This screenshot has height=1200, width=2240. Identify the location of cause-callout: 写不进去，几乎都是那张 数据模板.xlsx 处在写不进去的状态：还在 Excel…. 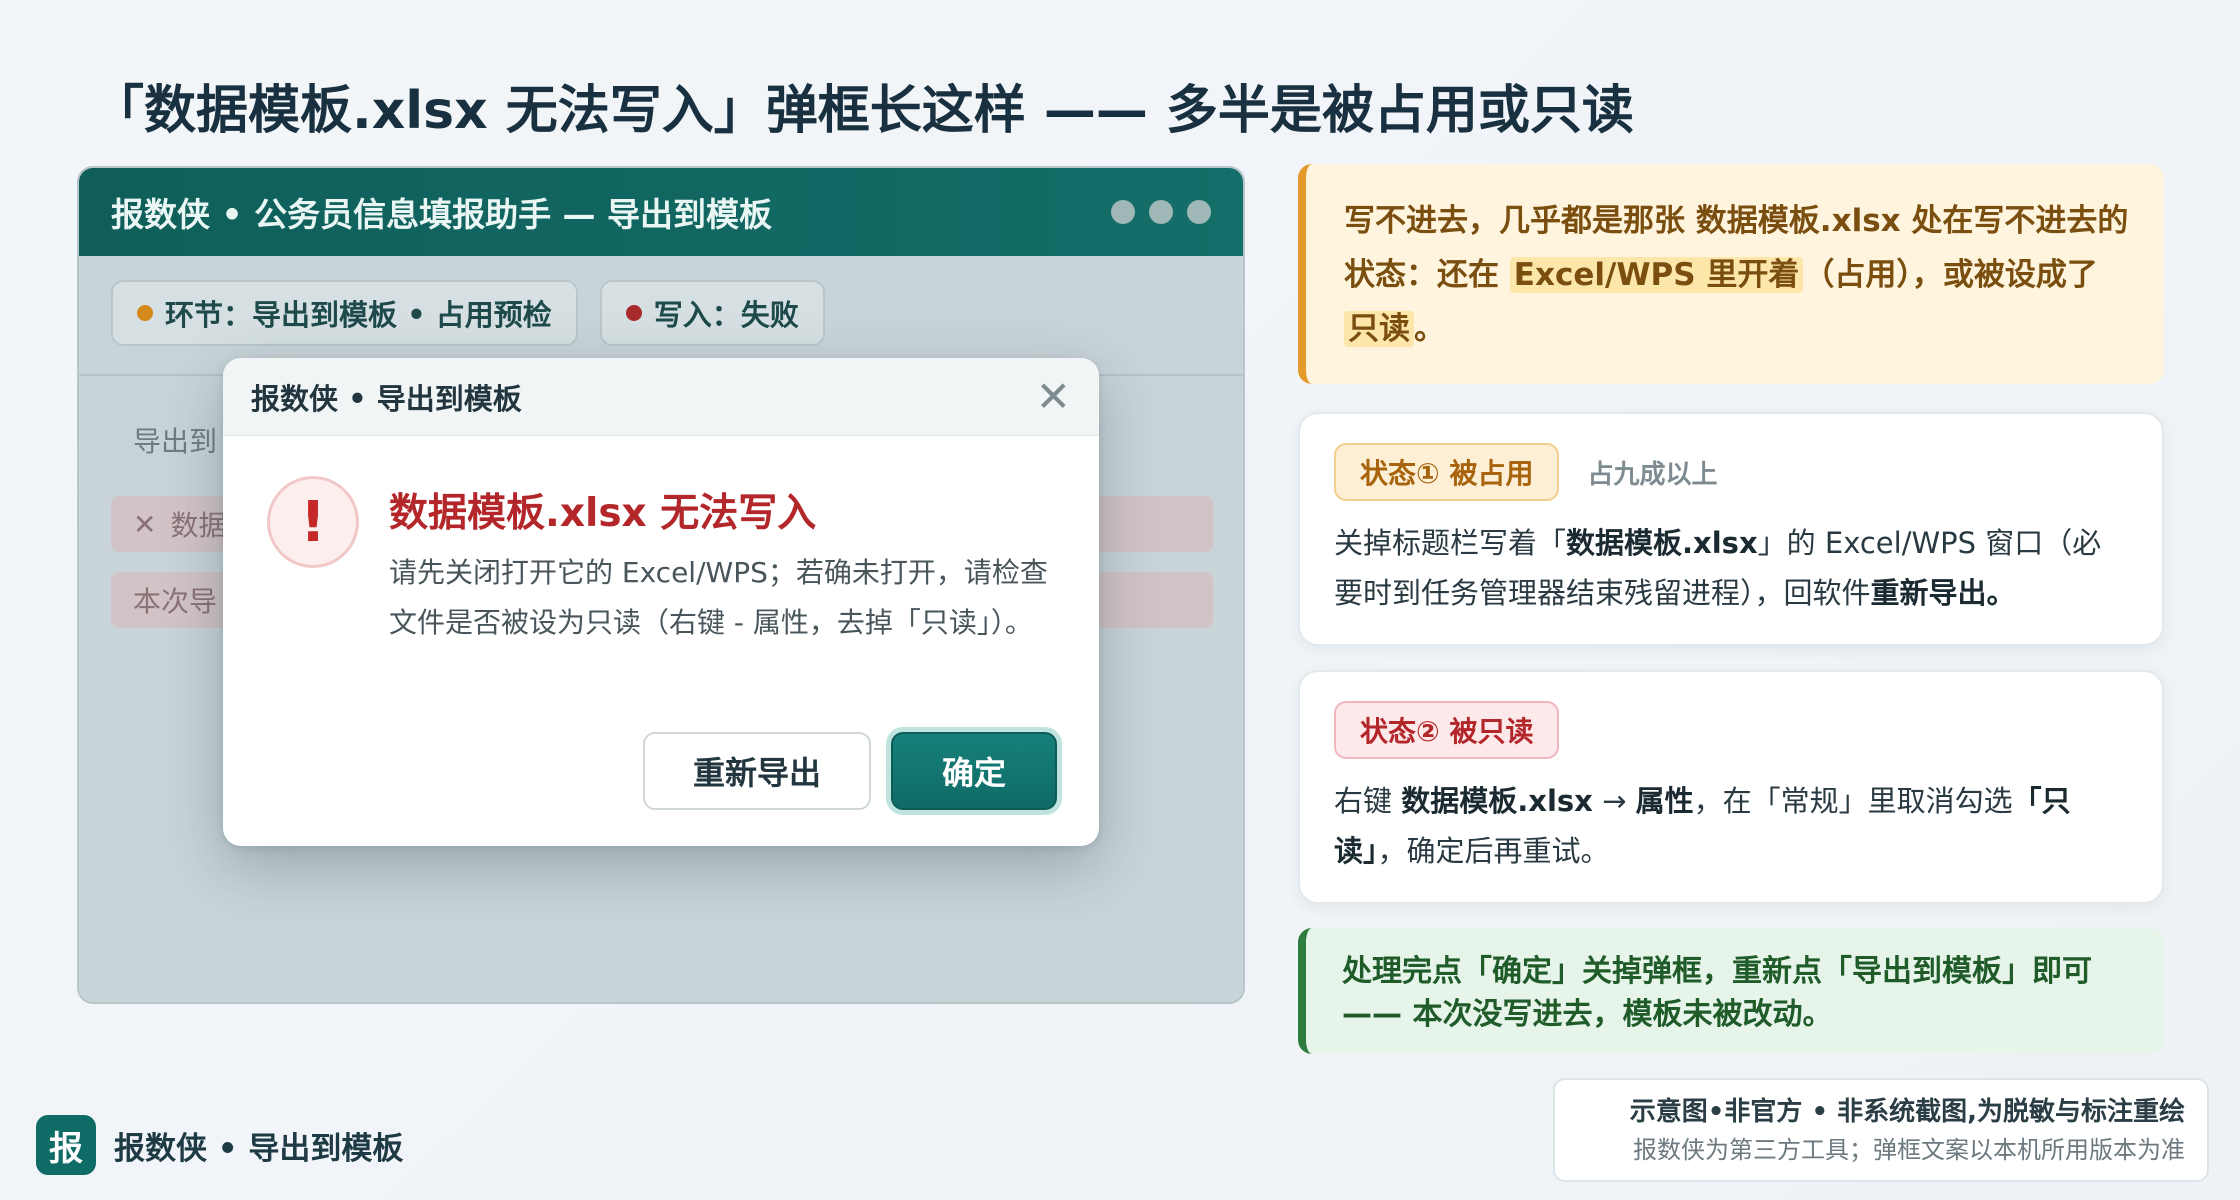
(1731, 274).